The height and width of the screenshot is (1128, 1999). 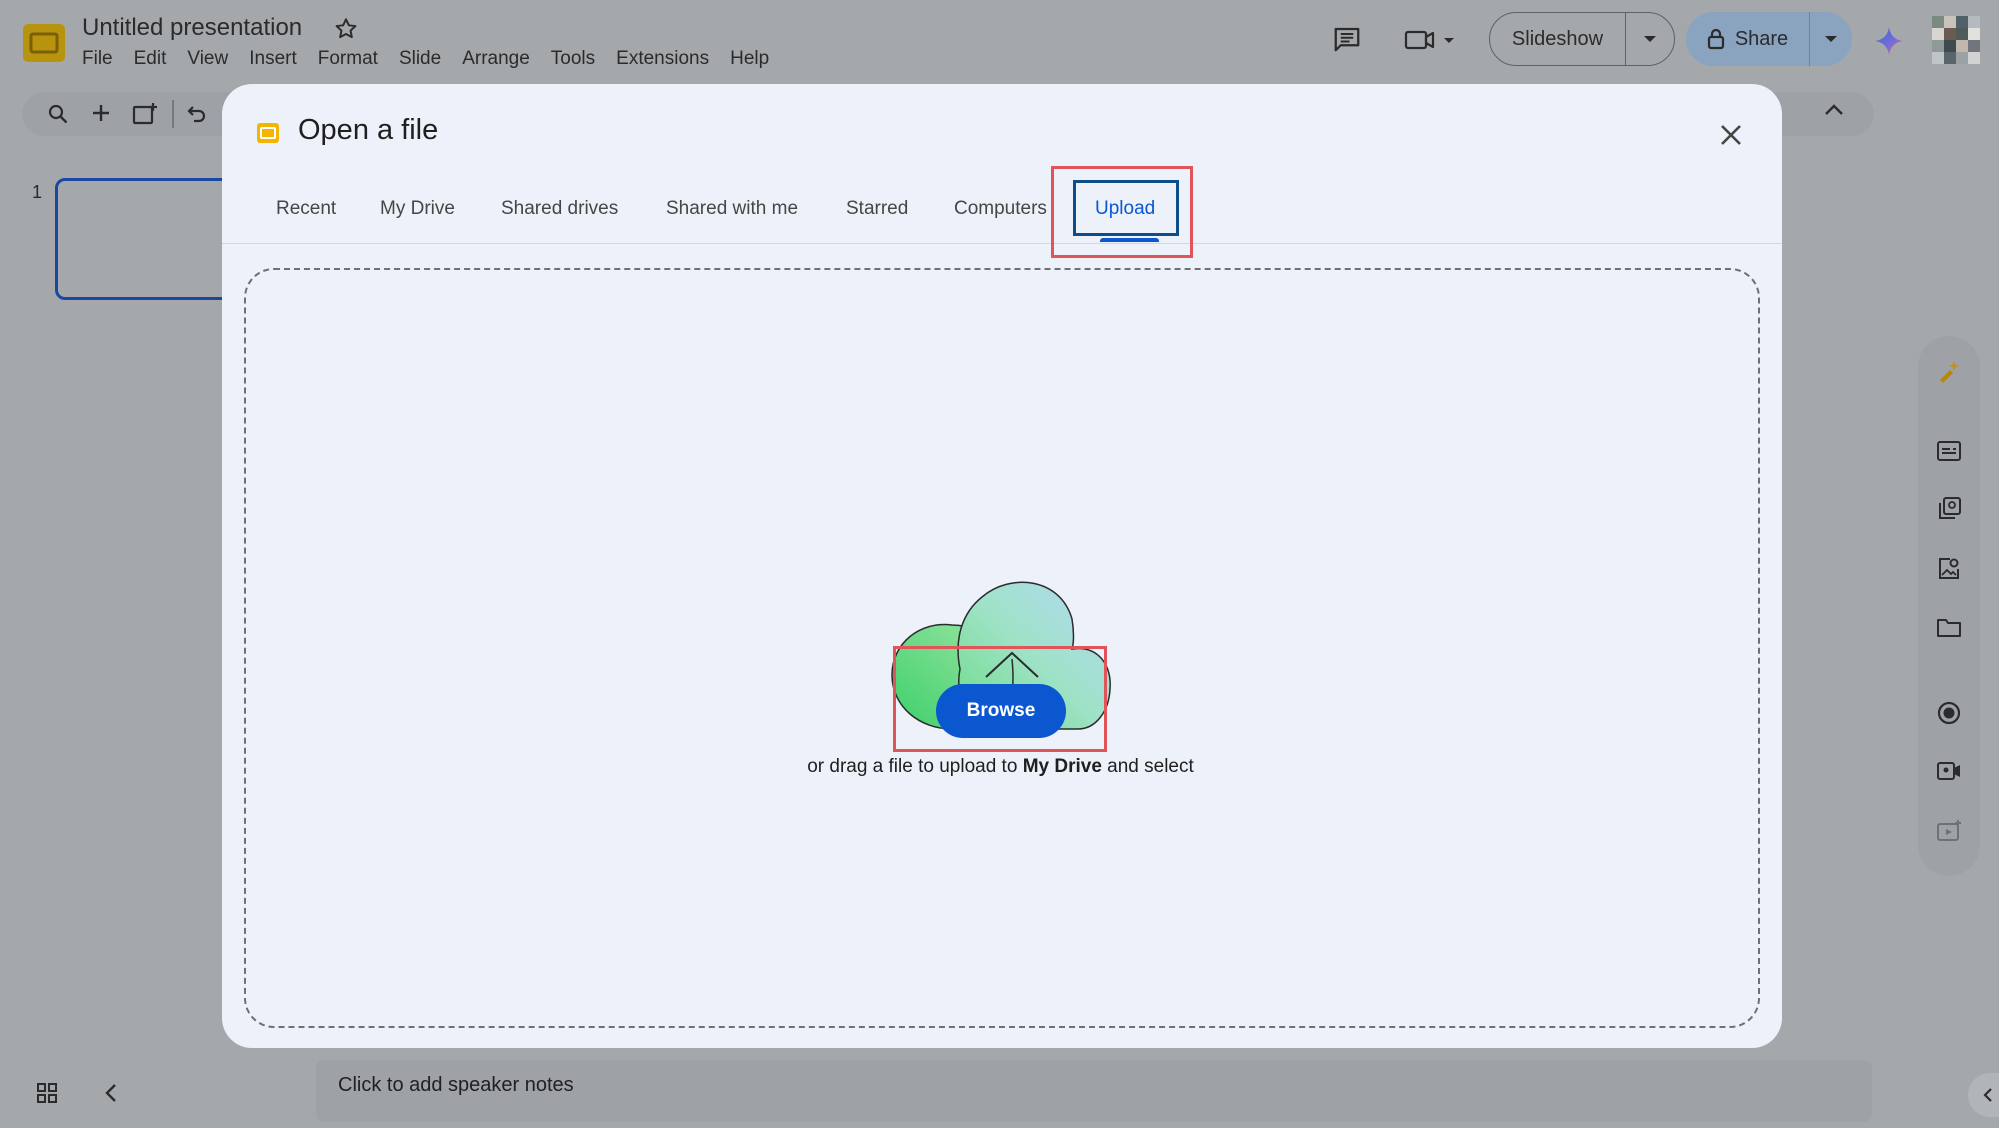 I want to click on tab-computers: Computers, so click(x=1000, y=220).